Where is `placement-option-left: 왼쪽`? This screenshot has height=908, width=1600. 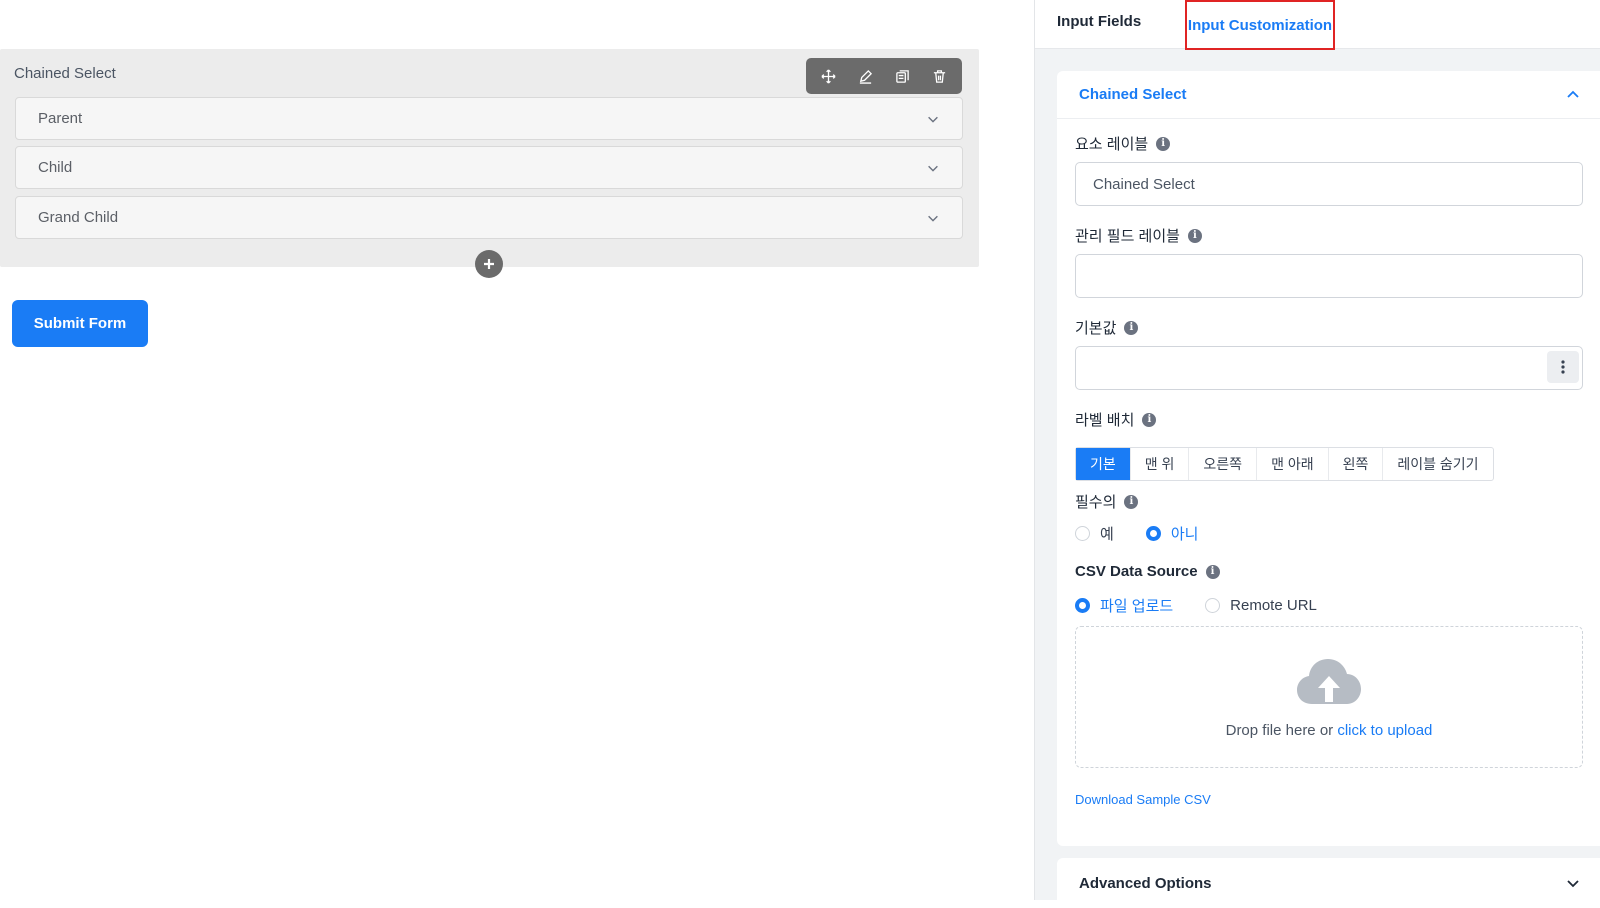 placement-option-left: 왼쪽 is located at coordinates (1356, 464).